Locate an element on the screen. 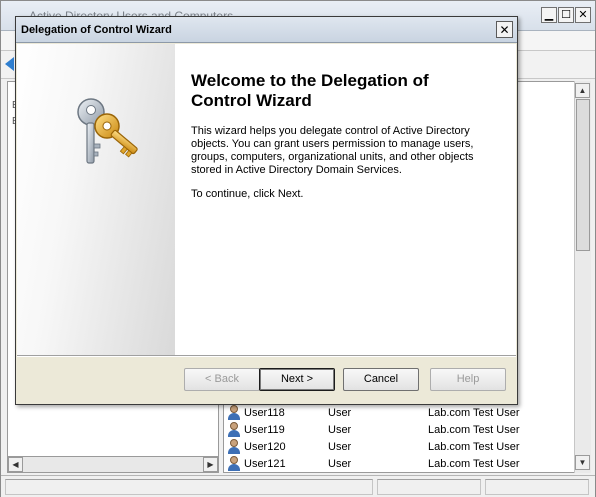 The image size is (596, 497). next-button: Next > is located at coordinates (297, 379).